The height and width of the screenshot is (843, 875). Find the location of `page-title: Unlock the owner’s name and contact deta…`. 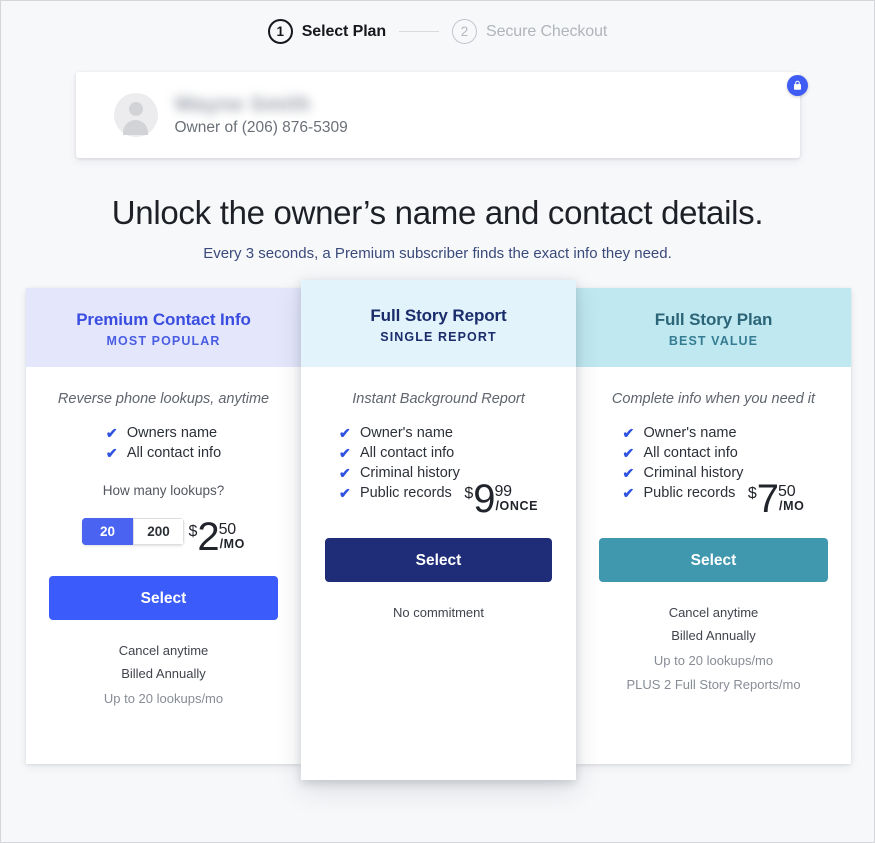

page-title: Unlock the owner’s name and contact deta… is located at coordinates (437, 212).